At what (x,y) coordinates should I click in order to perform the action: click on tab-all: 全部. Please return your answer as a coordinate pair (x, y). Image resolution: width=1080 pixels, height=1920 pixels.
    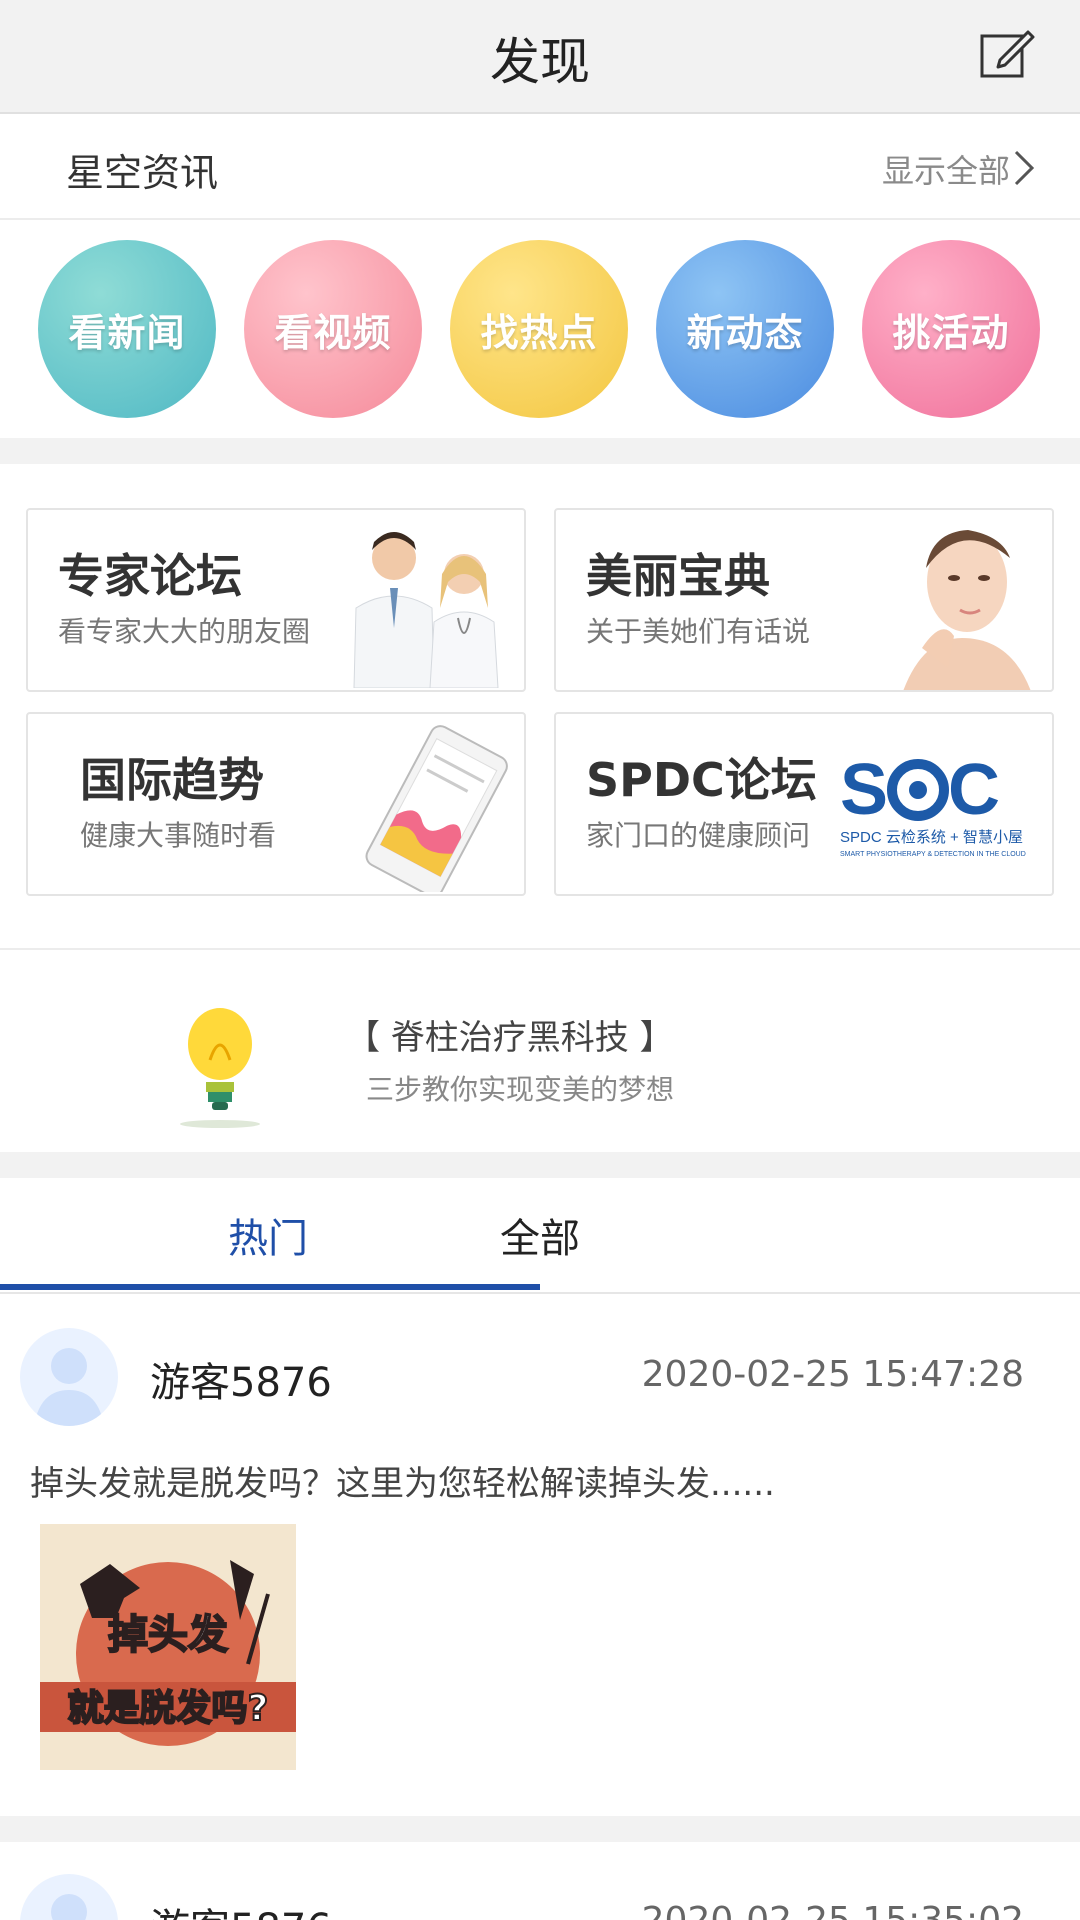
    Looking at the image, I should click on (540, 1235).